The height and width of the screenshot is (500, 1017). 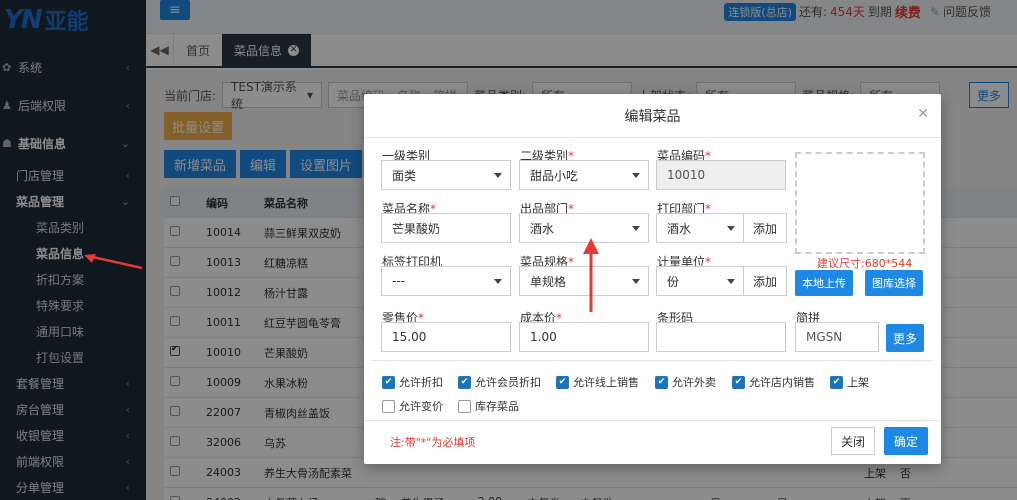 I want to click on option-checkbox: 允许变价, so click(x=412, y=406).